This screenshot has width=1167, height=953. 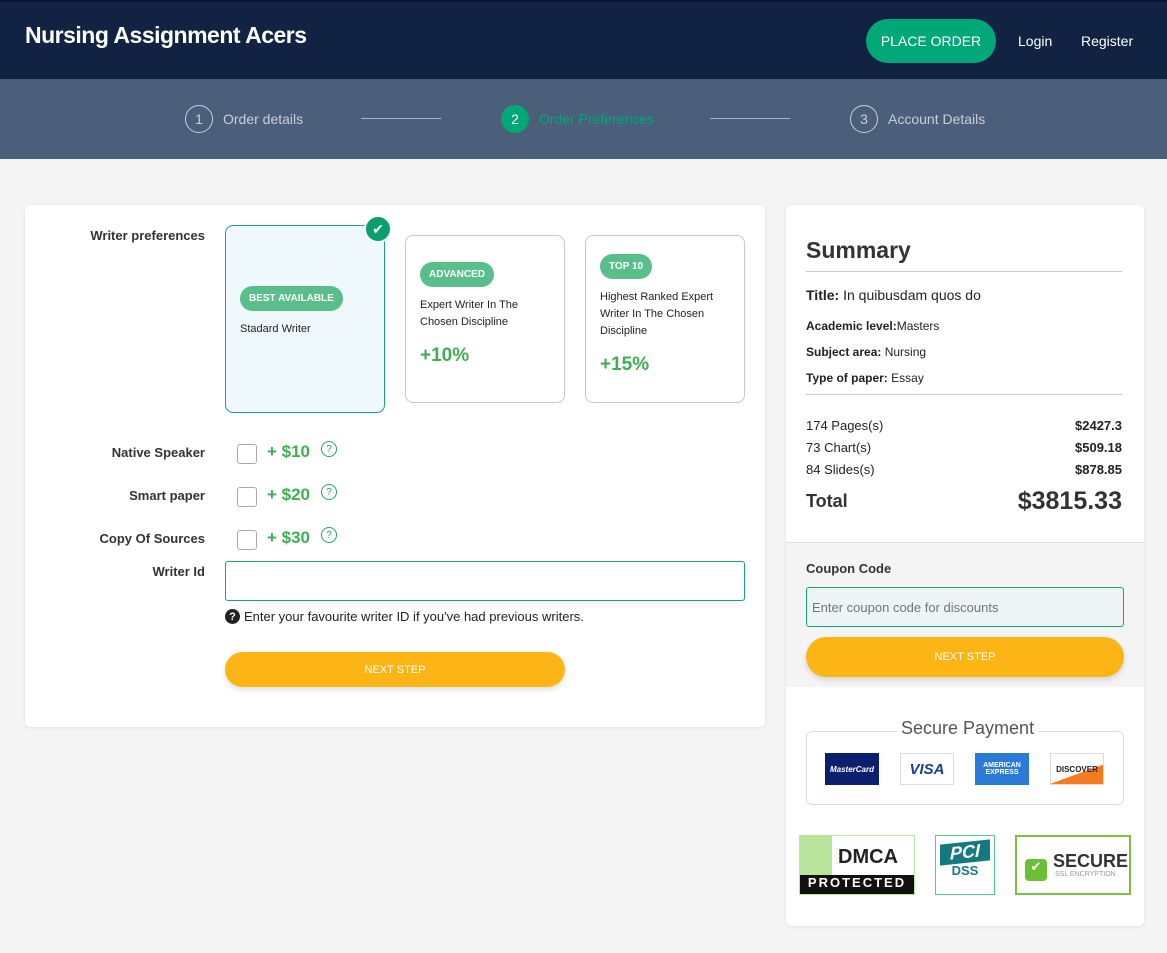 I want to click on smart-paper-label: Smart paper, so click(x=167, y=495).